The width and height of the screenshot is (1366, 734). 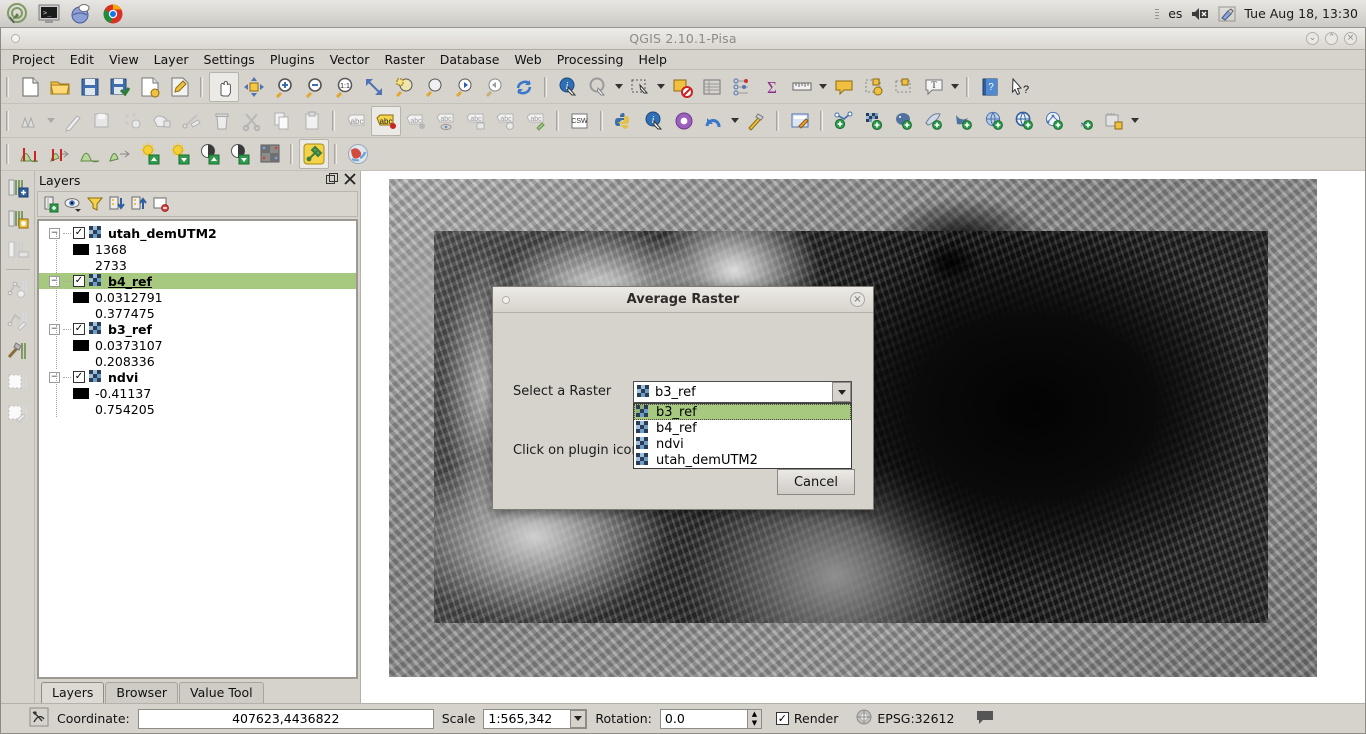 What do you see at coordinates (344, 87) in the screenshot?
I see `zoom-native-icon: 1:1` at bounding box center [344, 87].